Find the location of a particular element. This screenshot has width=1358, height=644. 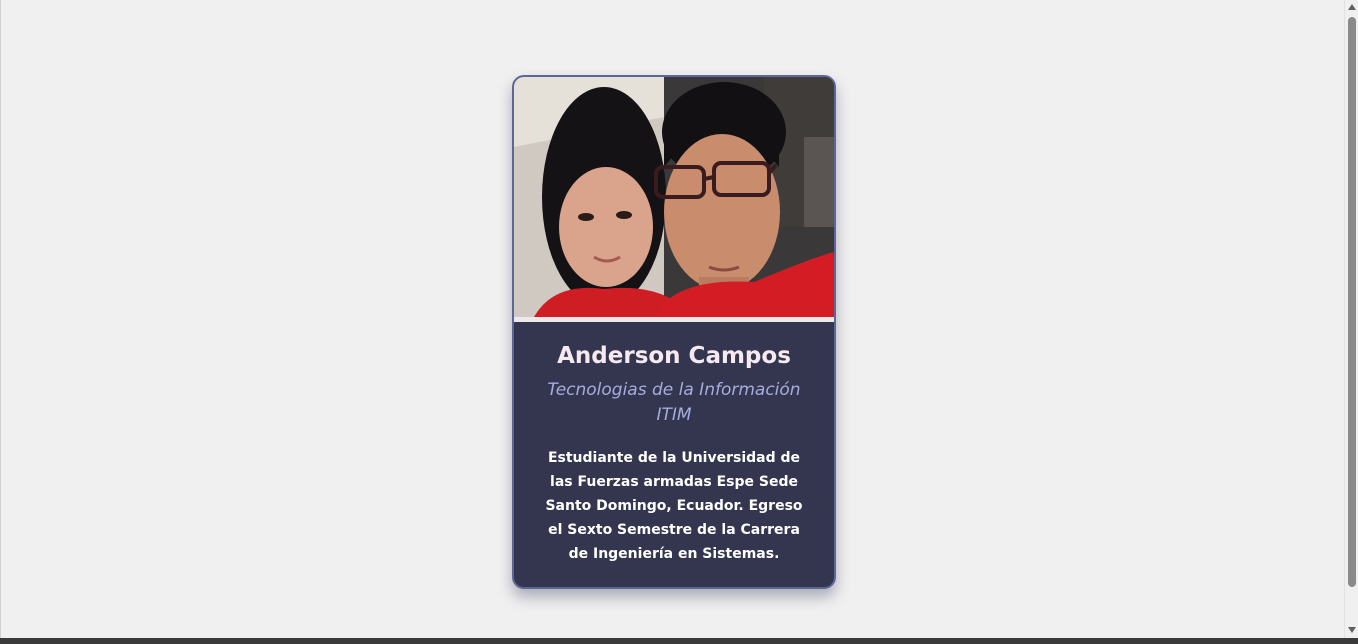

window-bottom-edge is located at coordinates (679, 641).